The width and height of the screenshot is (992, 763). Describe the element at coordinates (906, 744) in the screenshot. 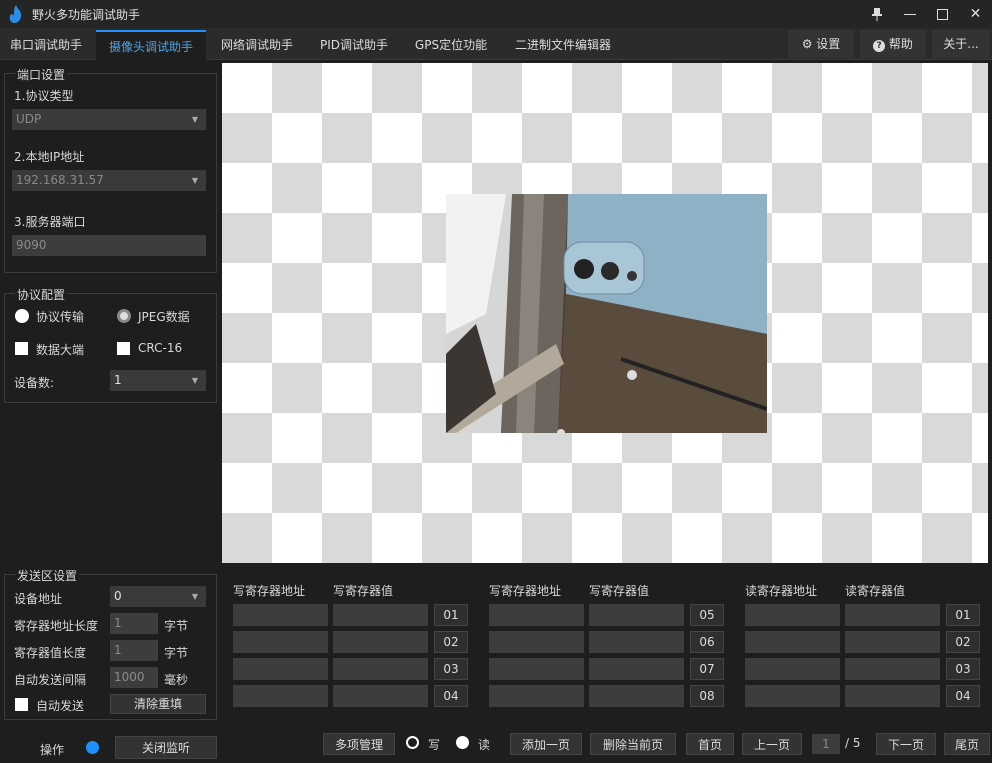

I see `next-page-button: 下一页` at that location.